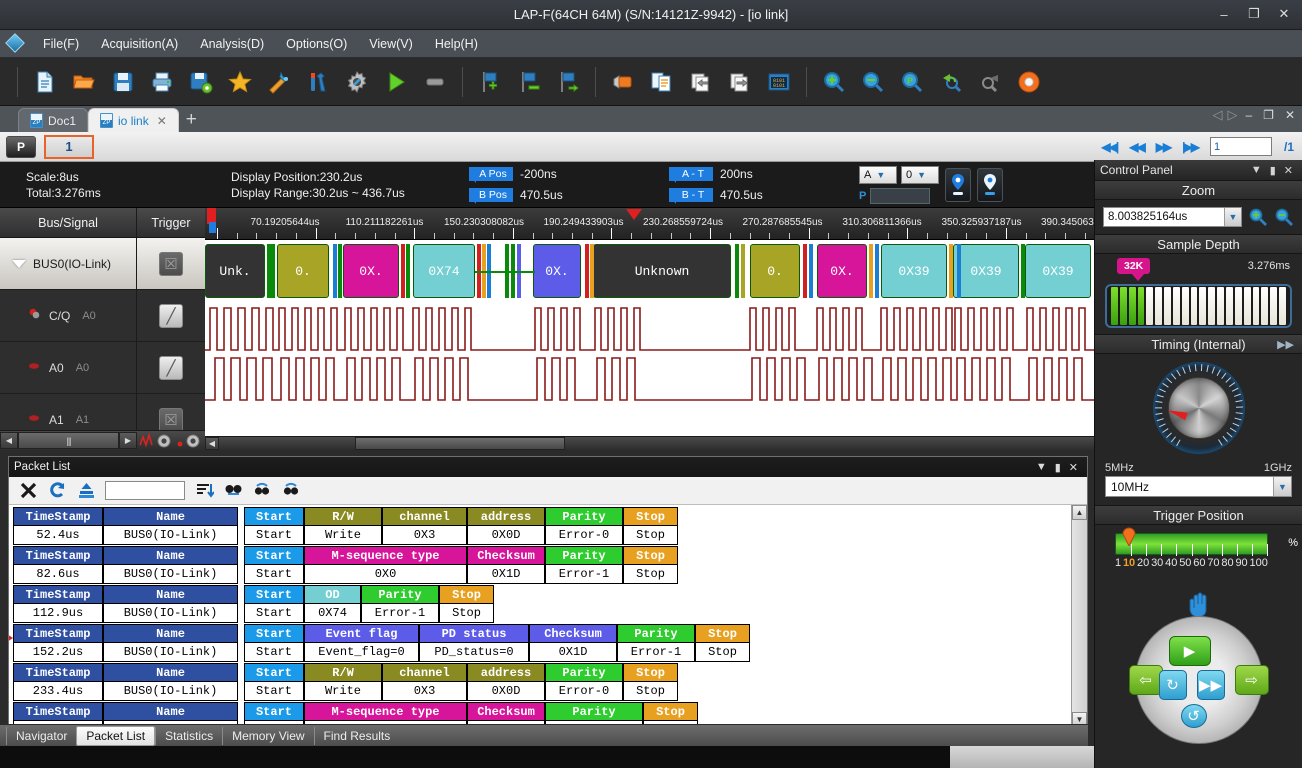 The height and width of the screenshot is (768, 1302). I want to click on last-page-button: |▶▶, so click(1191, 147).